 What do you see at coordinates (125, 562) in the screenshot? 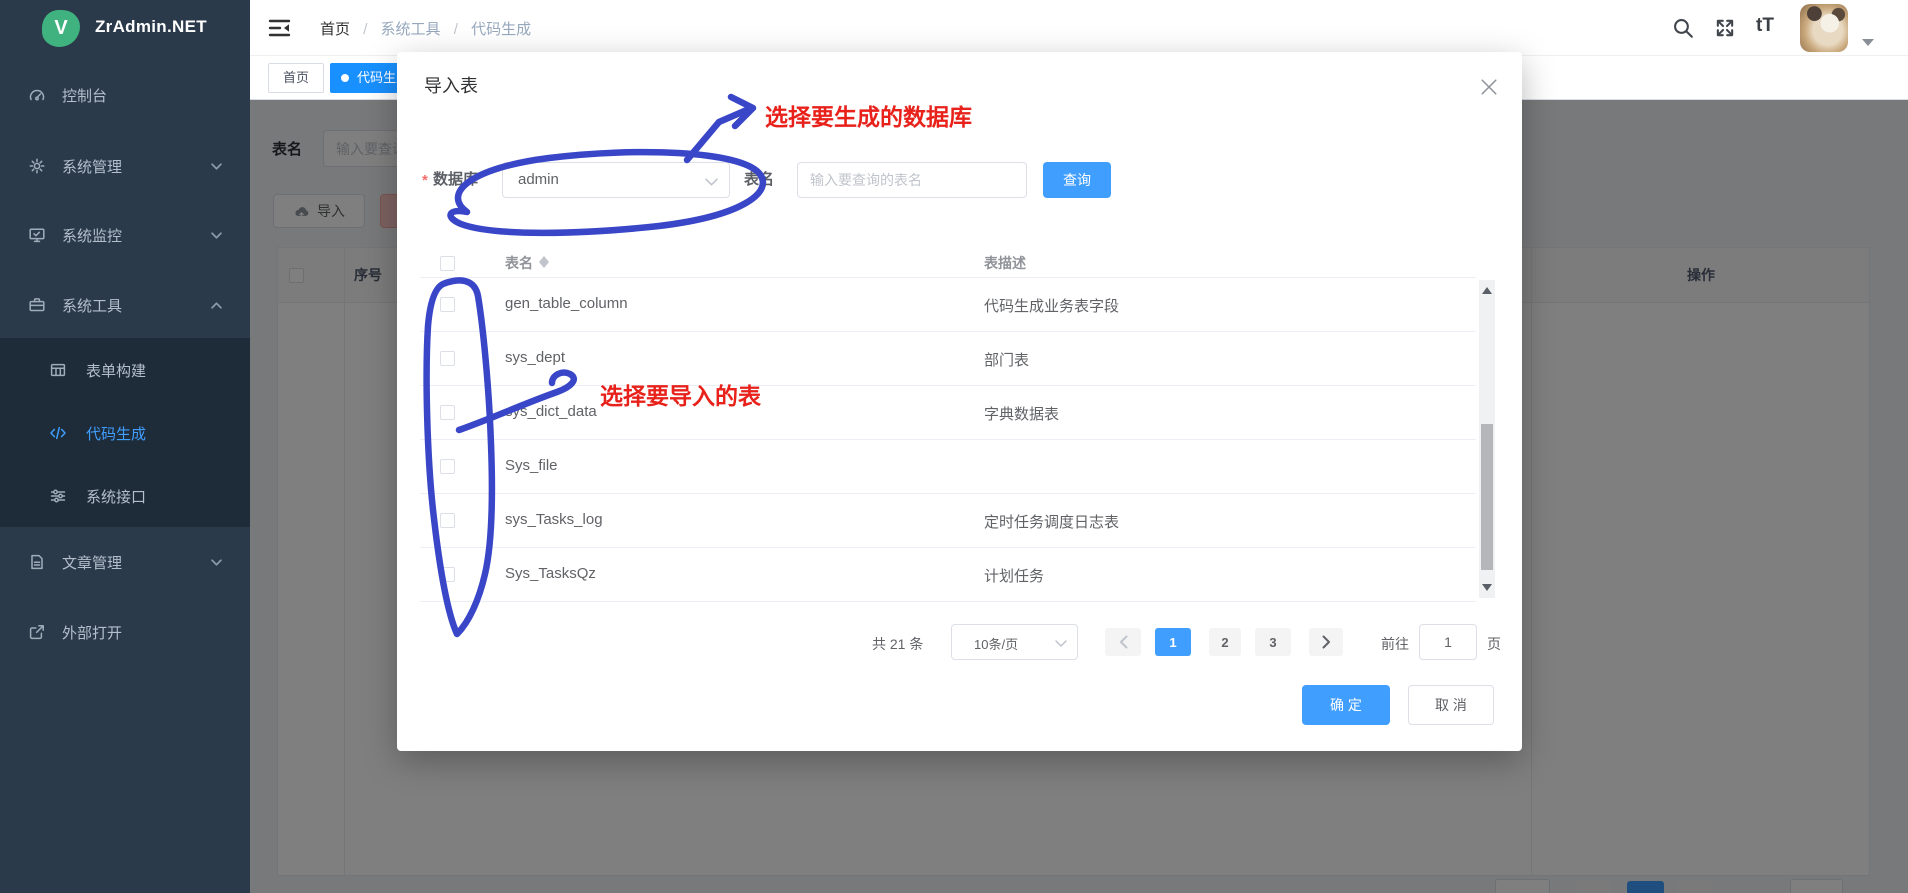
I see `sidebar-item-article-management: 文章管理` at bounding box center [125, 562].